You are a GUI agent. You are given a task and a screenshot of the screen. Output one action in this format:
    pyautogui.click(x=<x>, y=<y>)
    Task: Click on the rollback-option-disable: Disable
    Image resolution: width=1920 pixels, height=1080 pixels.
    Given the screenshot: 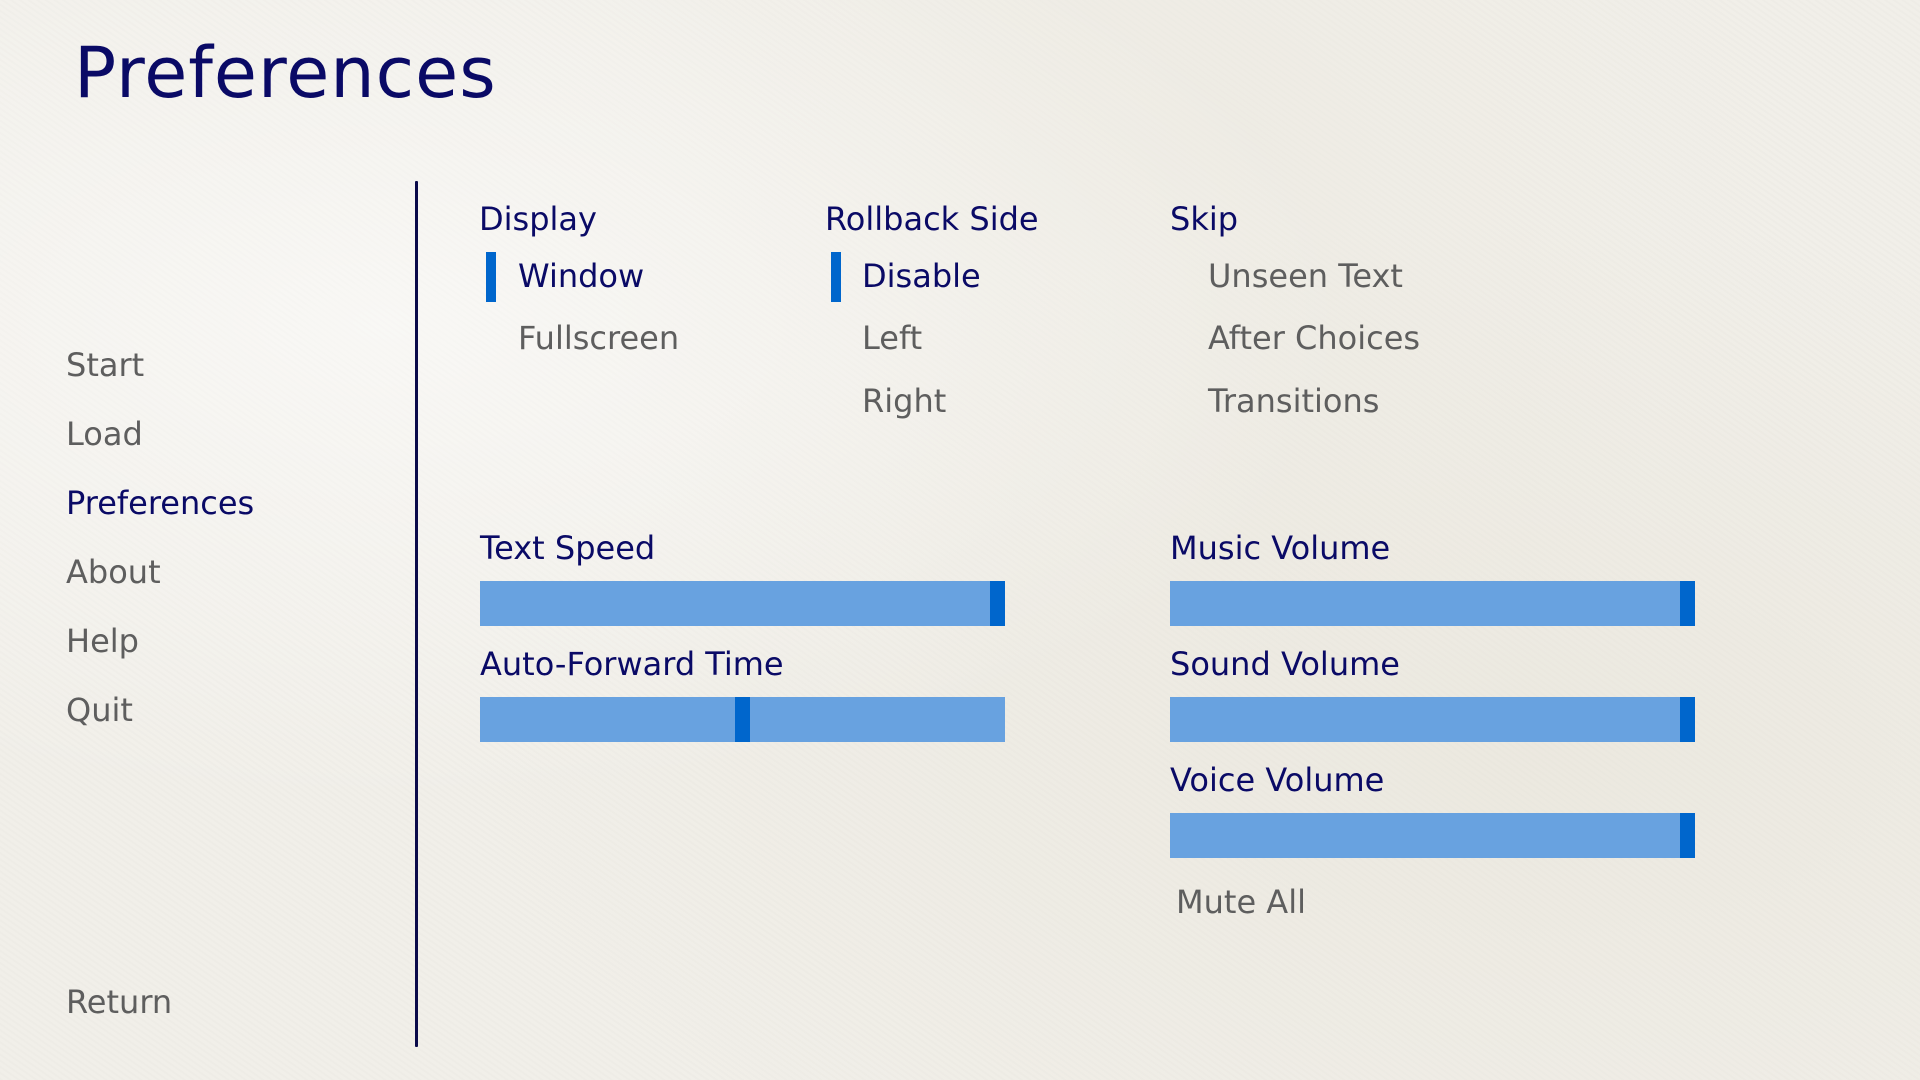 What is the action you would take?
    pyautogui.click(x=931, y=278)
    